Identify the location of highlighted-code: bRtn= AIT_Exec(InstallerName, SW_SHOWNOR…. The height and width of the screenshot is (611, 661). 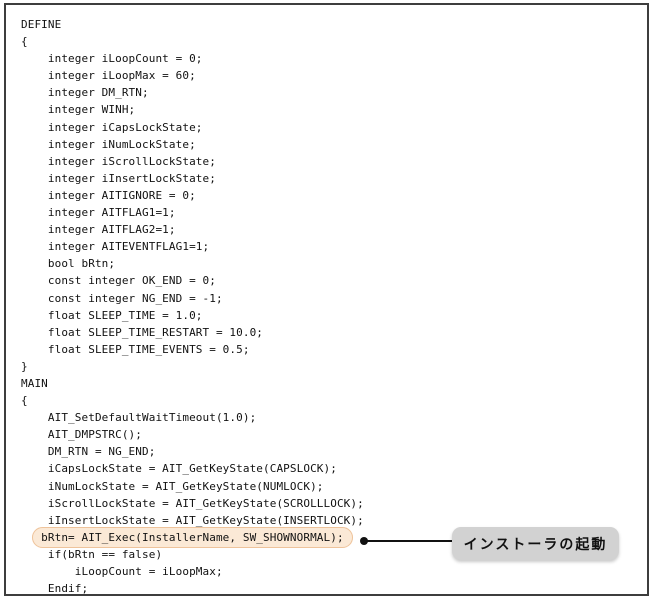
(192, 537).